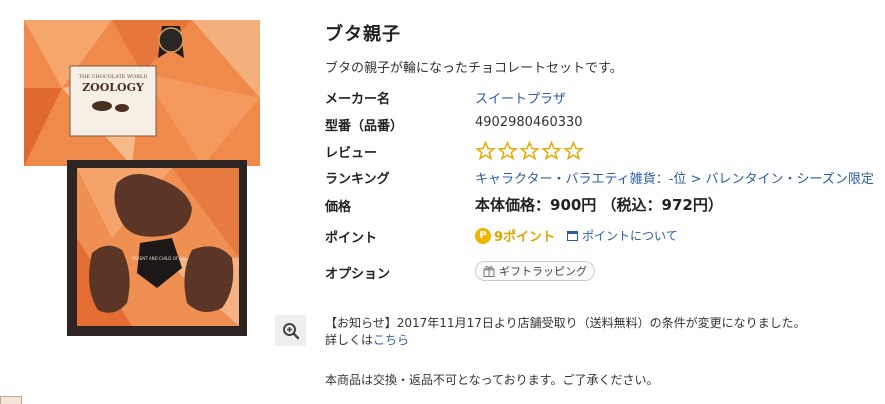 The height and width of the screenshot is (404, 885). What do you see at coordinates (351, 153) in the screenshot?
I see `review-label: レビュー` at bounding box center [351, 153].